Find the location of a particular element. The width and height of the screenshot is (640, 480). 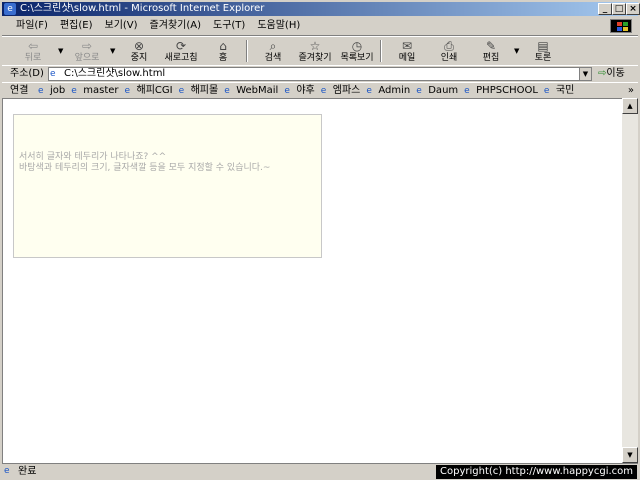

link-master: e master is located at coordinates (94, 90).